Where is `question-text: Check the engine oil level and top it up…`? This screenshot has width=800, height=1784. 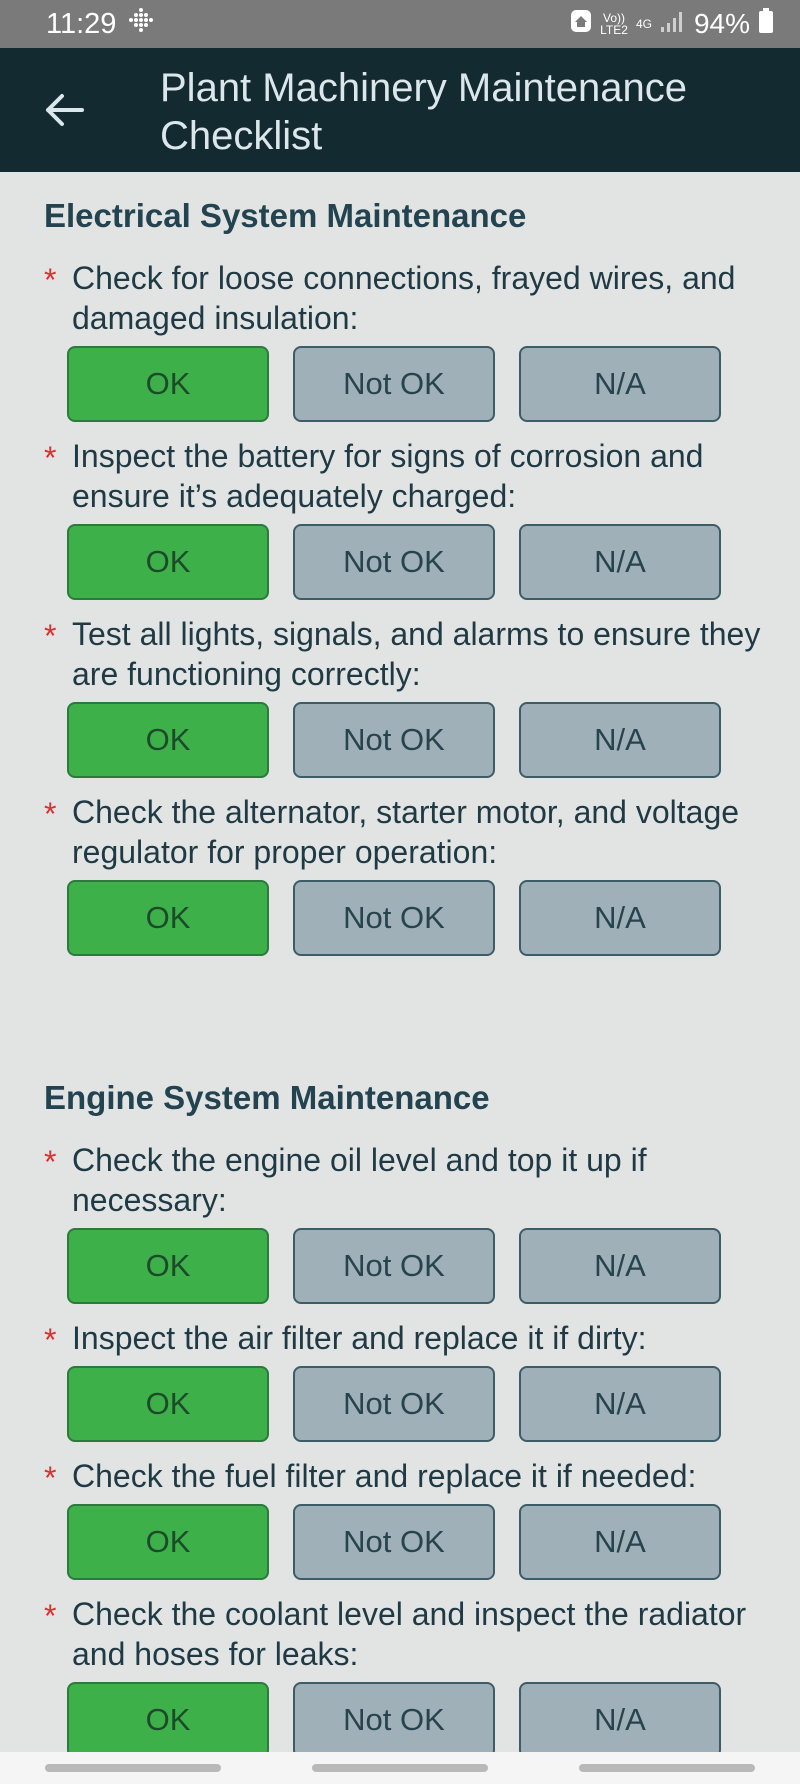
question-text: Check the engine oil level and top it up… is located at coordinates (359, 1180).